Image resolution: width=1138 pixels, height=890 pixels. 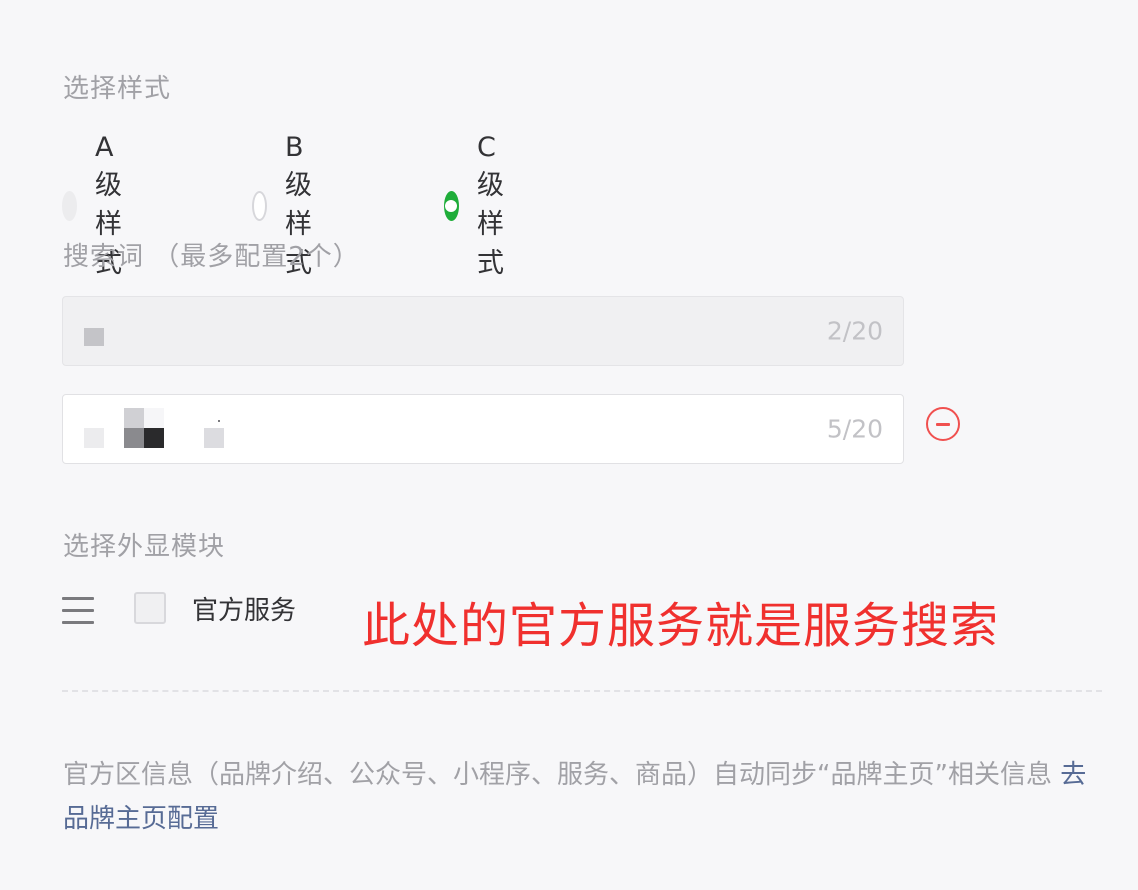 I want to click on keyword-input-2-counter: 5/20, so click(x=854, y=429).